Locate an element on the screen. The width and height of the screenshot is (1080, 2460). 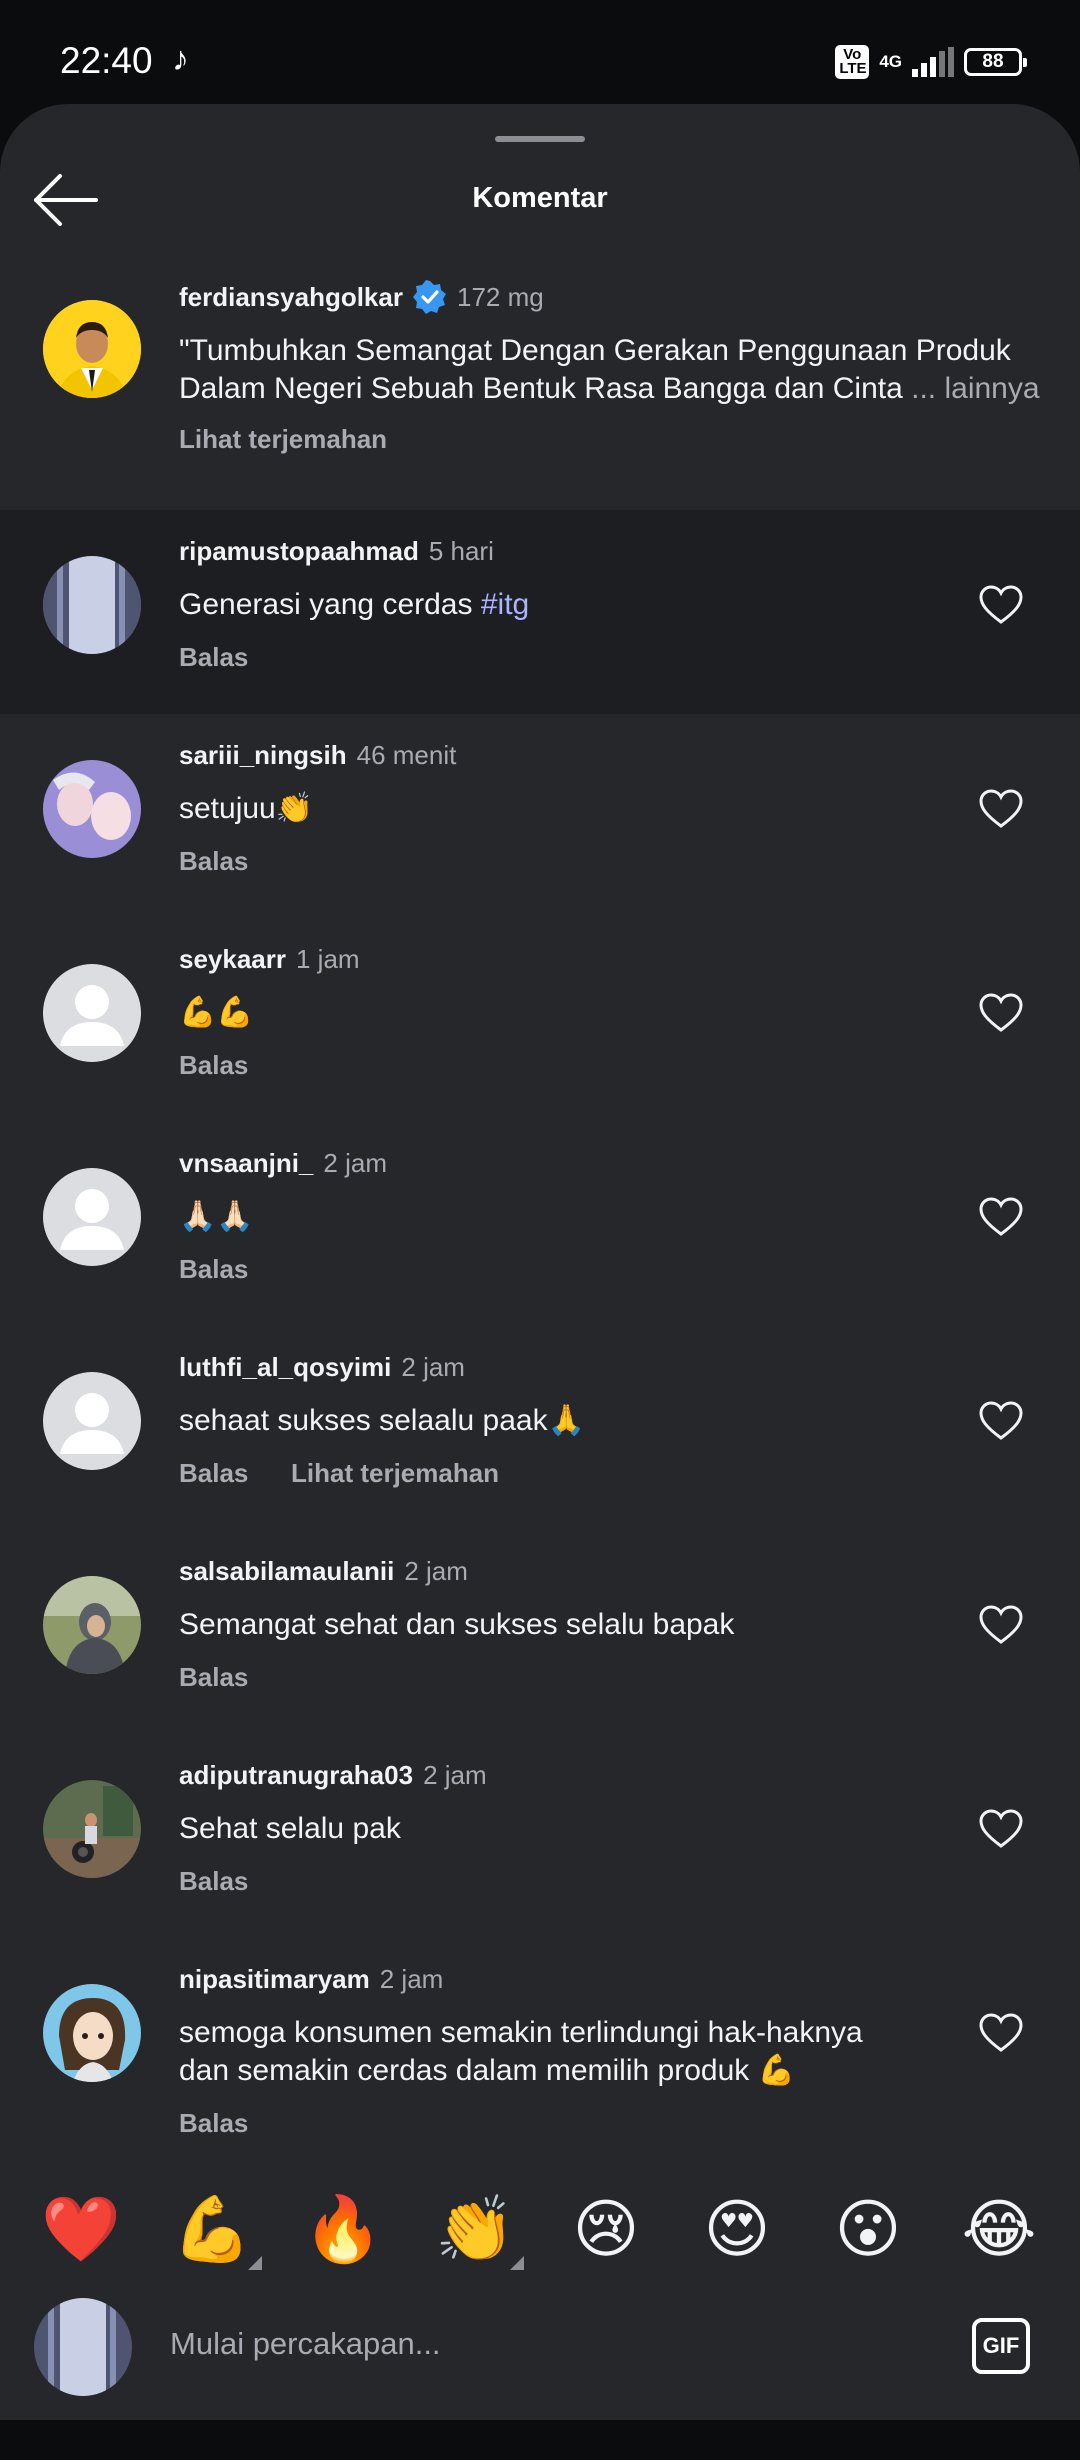
system-navigation-bar is located at coordinates (540, 2440).